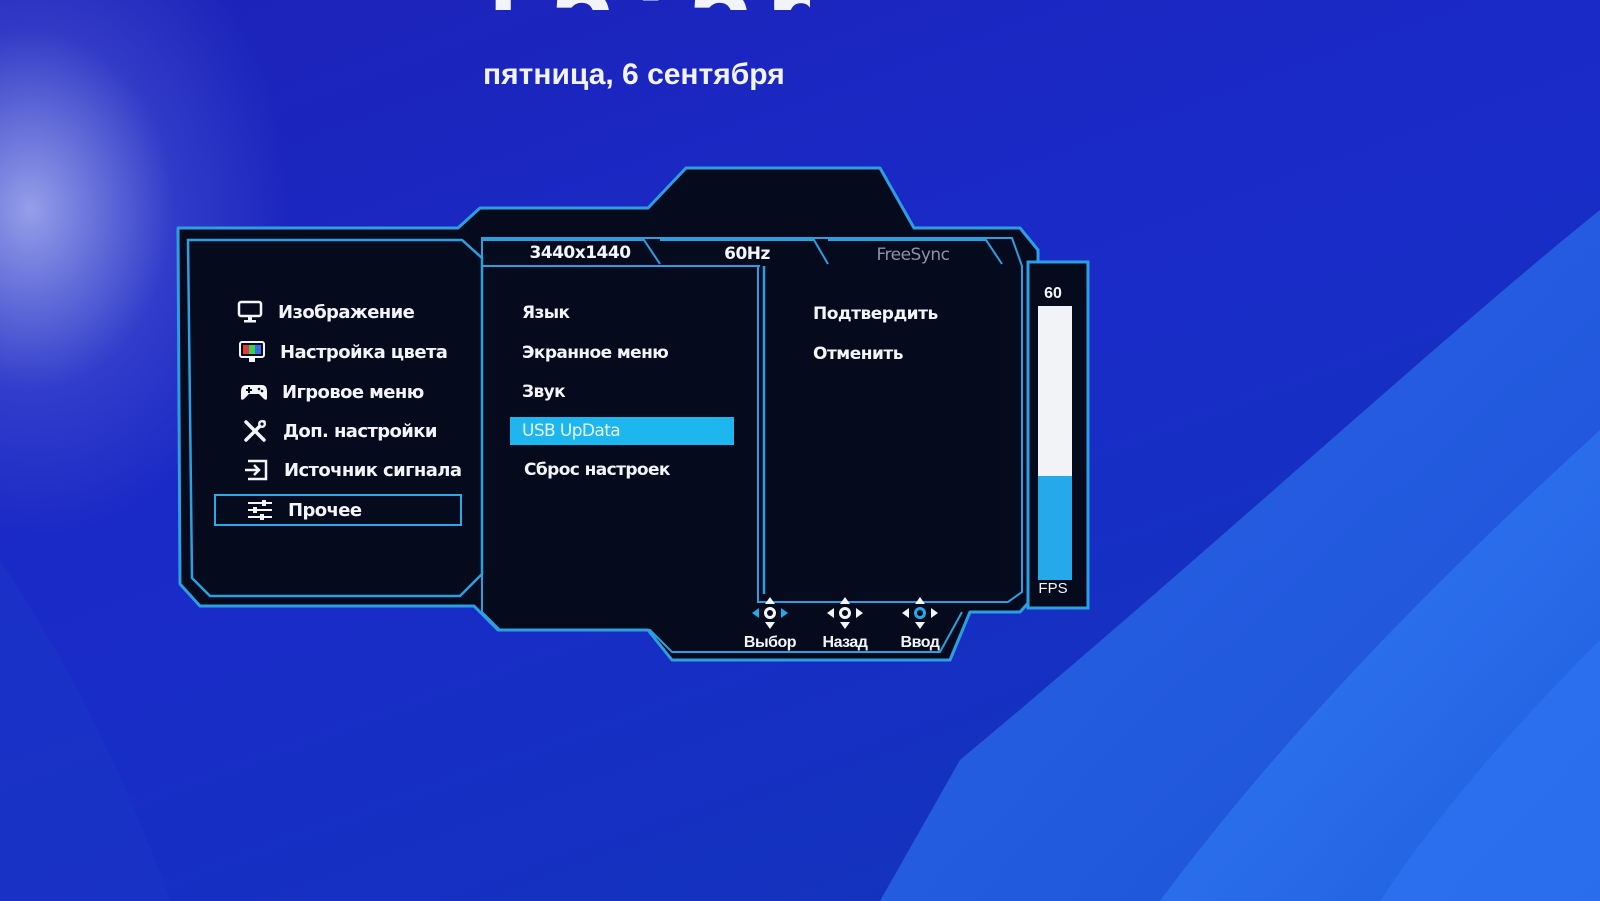 The width and height of the screenshot is (1600, 901). I want to click on fps-meter-fill, so click(1055, 527).